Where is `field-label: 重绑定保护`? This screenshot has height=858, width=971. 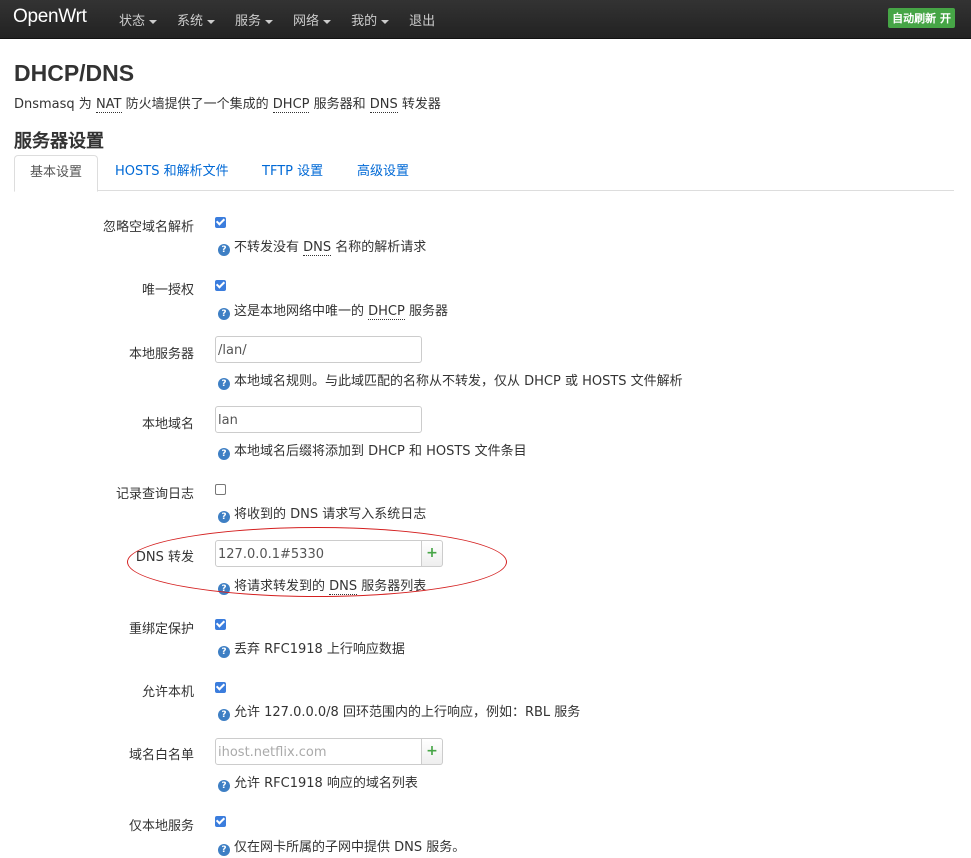
field-label: 重绑定保护 is located at coordinates (161, 629).